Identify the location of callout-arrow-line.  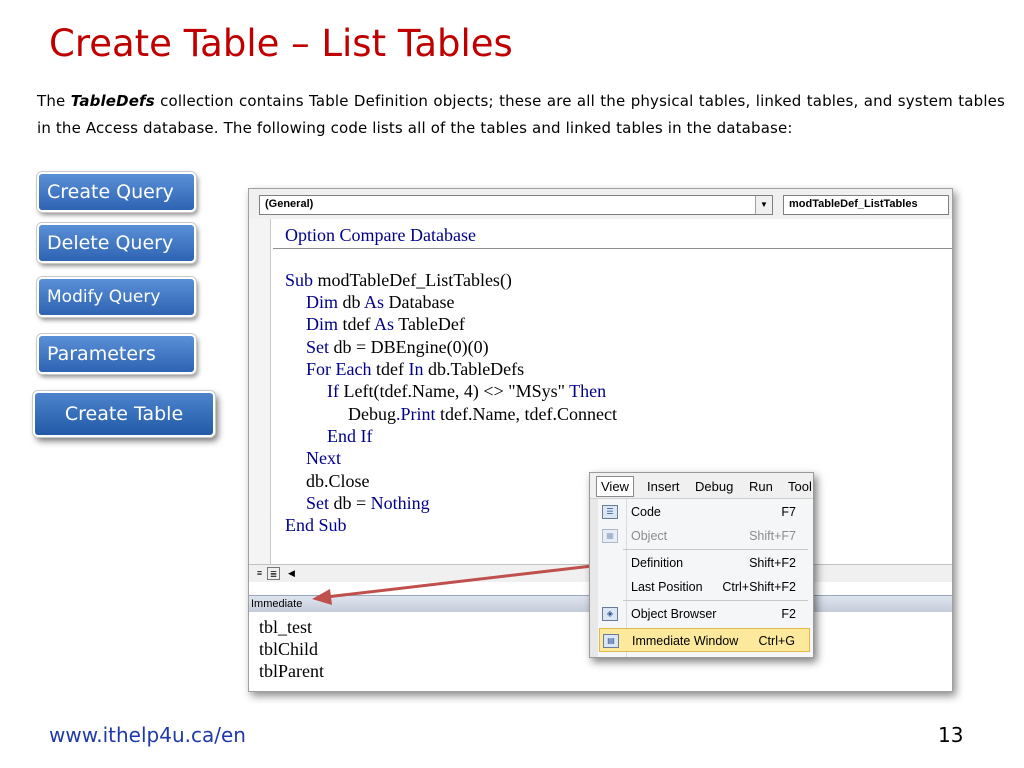
(459, 581).